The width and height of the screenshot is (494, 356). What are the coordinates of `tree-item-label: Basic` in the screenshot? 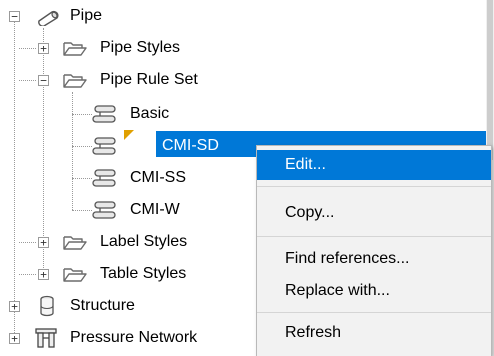 It's located at (150, 113).